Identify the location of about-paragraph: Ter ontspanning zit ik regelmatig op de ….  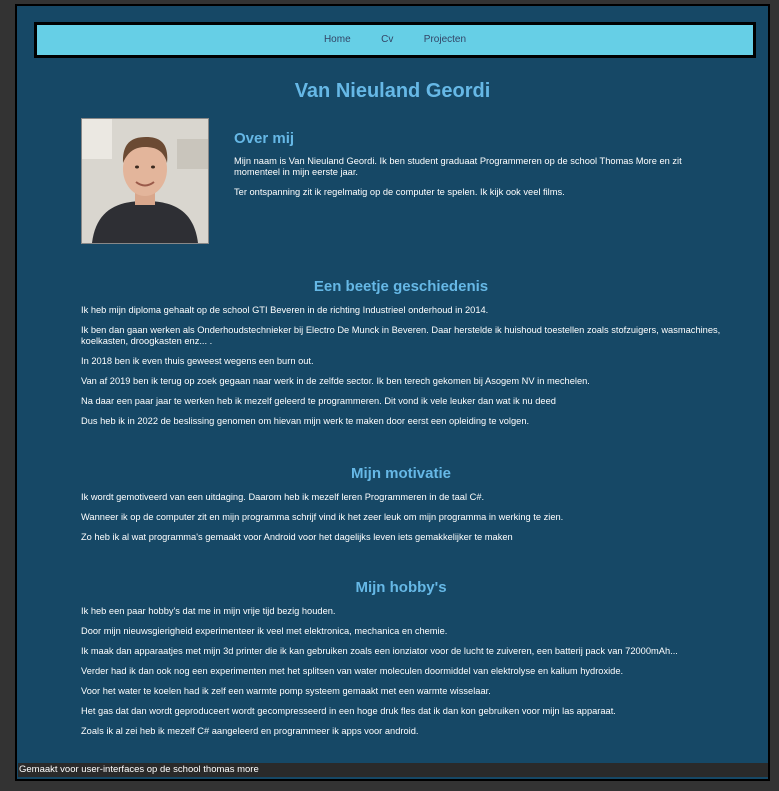
(399, 192).